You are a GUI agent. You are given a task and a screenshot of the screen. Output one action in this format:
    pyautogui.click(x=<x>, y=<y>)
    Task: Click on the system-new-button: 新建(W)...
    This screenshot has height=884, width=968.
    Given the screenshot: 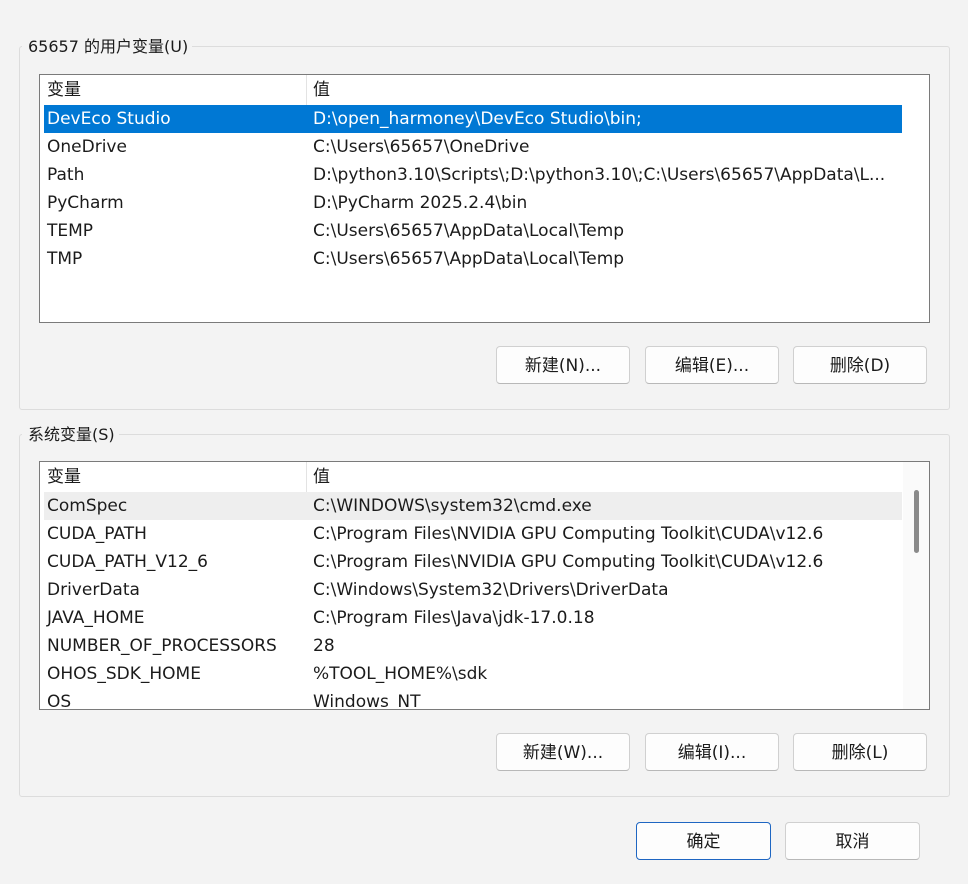 What is the action you would take?
    pyautogui.click(x=563, y=752)
    